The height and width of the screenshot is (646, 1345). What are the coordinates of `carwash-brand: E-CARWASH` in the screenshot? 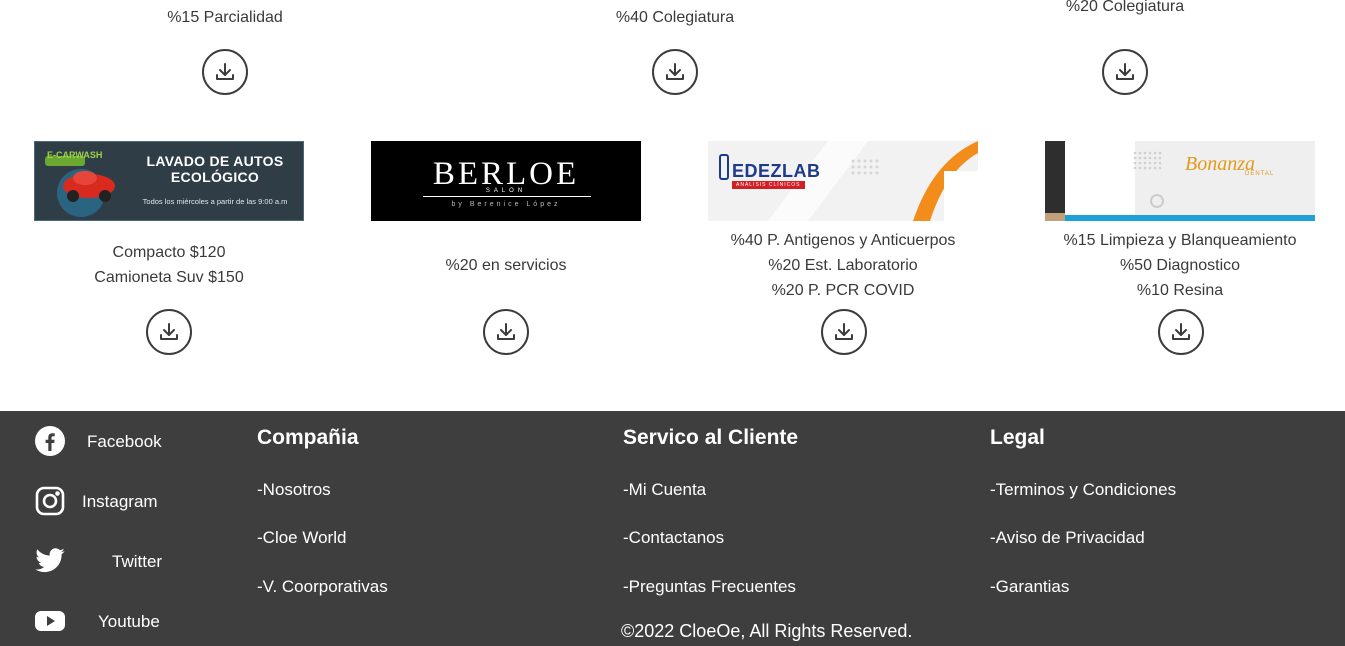 It's located at (75, 155).